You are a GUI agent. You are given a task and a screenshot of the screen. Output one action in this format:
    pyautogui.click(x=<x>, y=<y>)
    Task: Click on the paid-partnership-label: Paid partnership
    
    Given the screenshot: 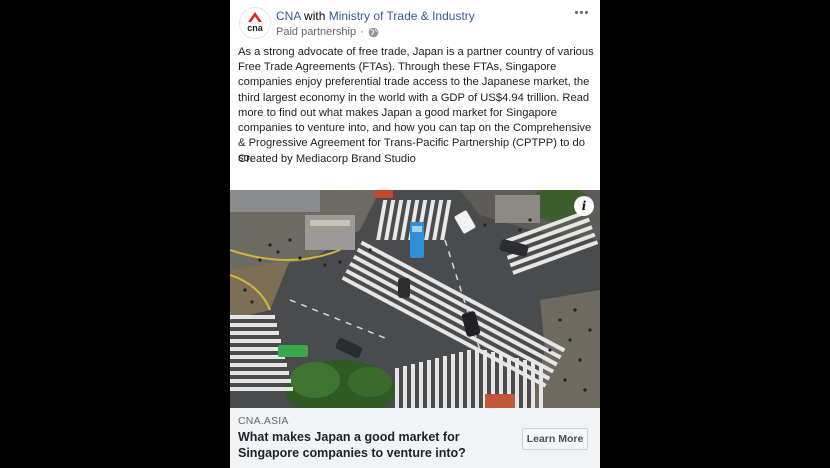 What is the action you would take?
    pyautogui.click(x=316, y=32)
    